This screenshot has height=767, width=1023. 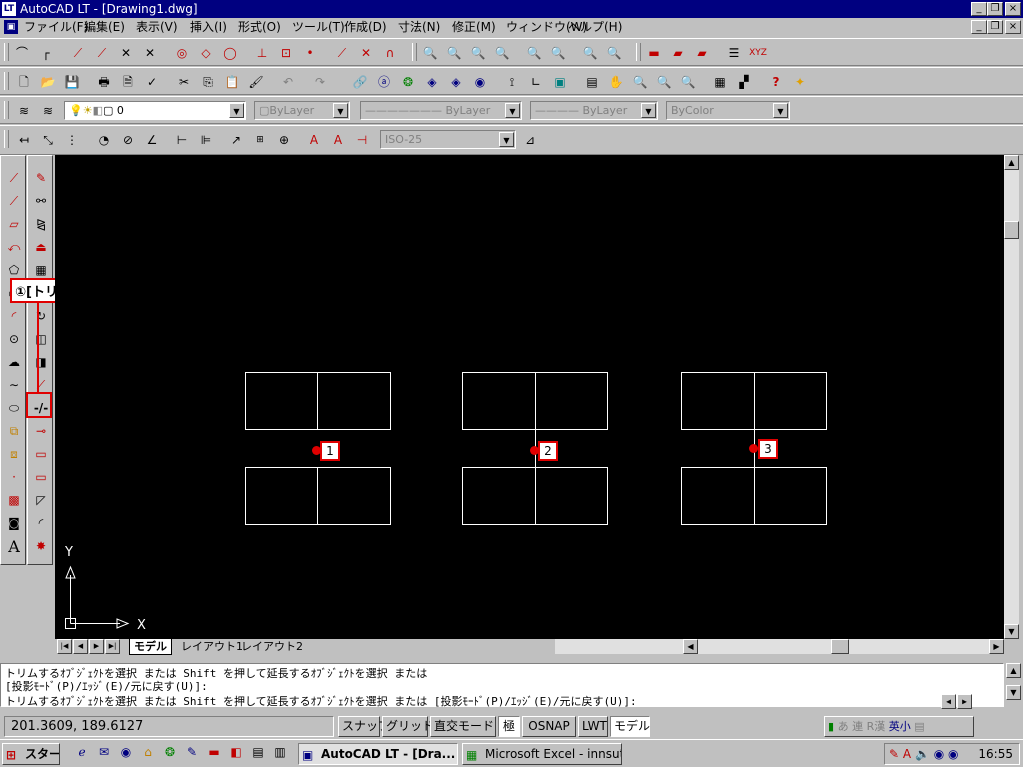 I want to click on cmd-scroll-right: ▶, so click(x=964, y=701).